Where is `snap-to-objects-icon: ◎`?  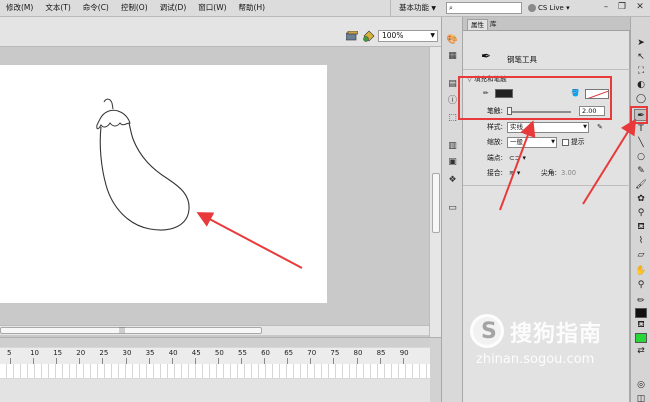 snap-to-objects-icon: ◎ is located at coordinates (641, 385).